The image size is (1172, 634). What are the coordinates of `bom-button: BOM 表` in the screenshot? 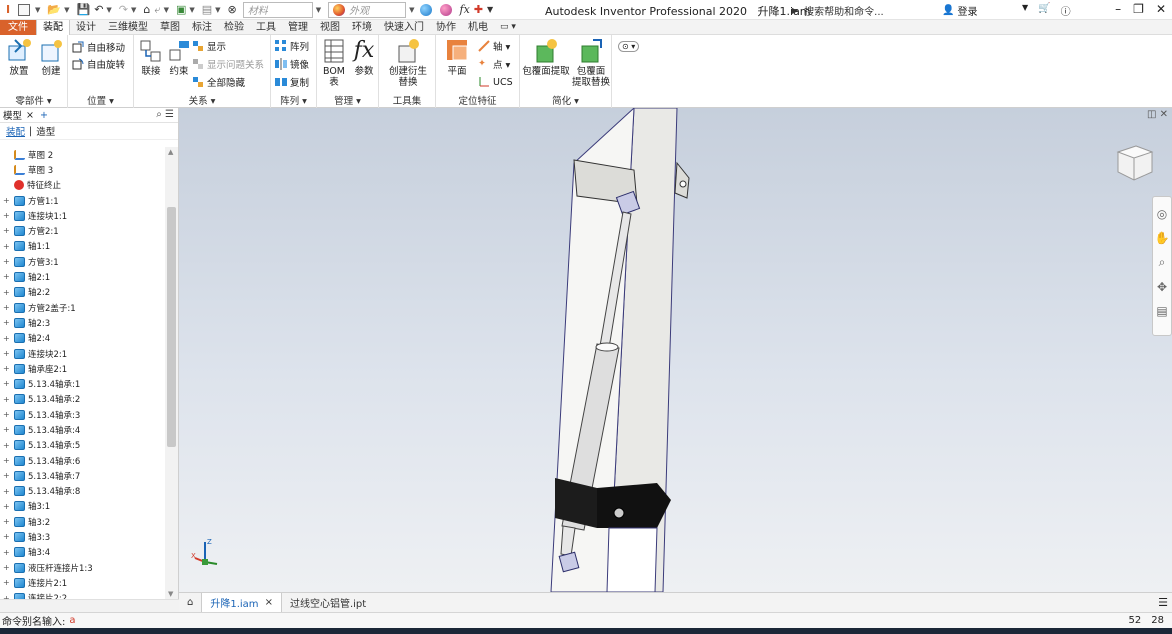 It's located at (334, 63).